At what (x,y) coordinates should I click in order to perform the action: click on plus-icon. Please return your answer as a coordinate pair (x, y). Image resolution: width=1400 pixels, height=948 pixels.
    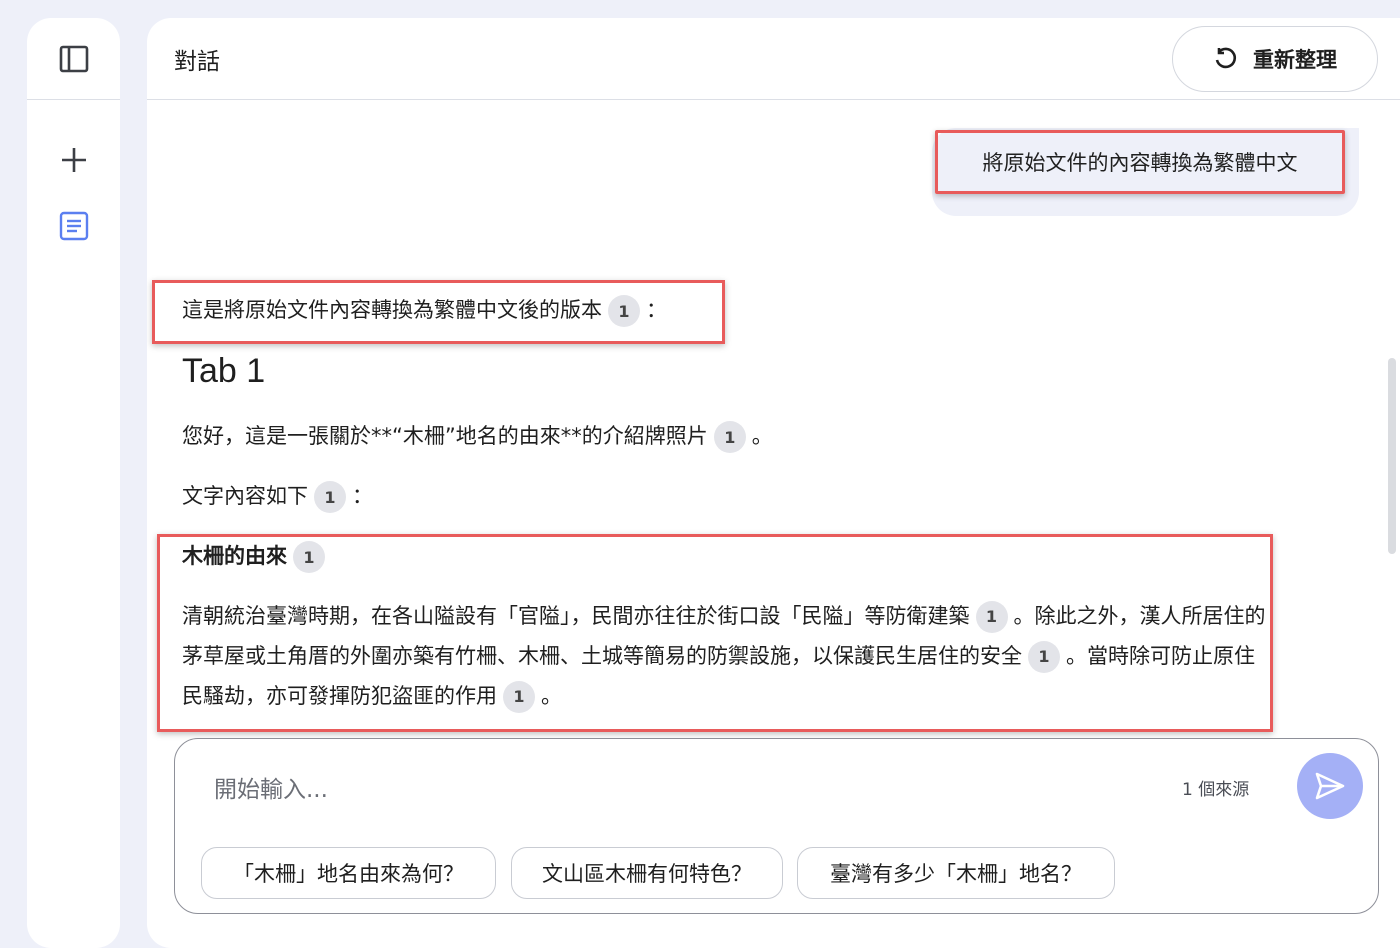
    Looking at the image, I should click on (74, 160).